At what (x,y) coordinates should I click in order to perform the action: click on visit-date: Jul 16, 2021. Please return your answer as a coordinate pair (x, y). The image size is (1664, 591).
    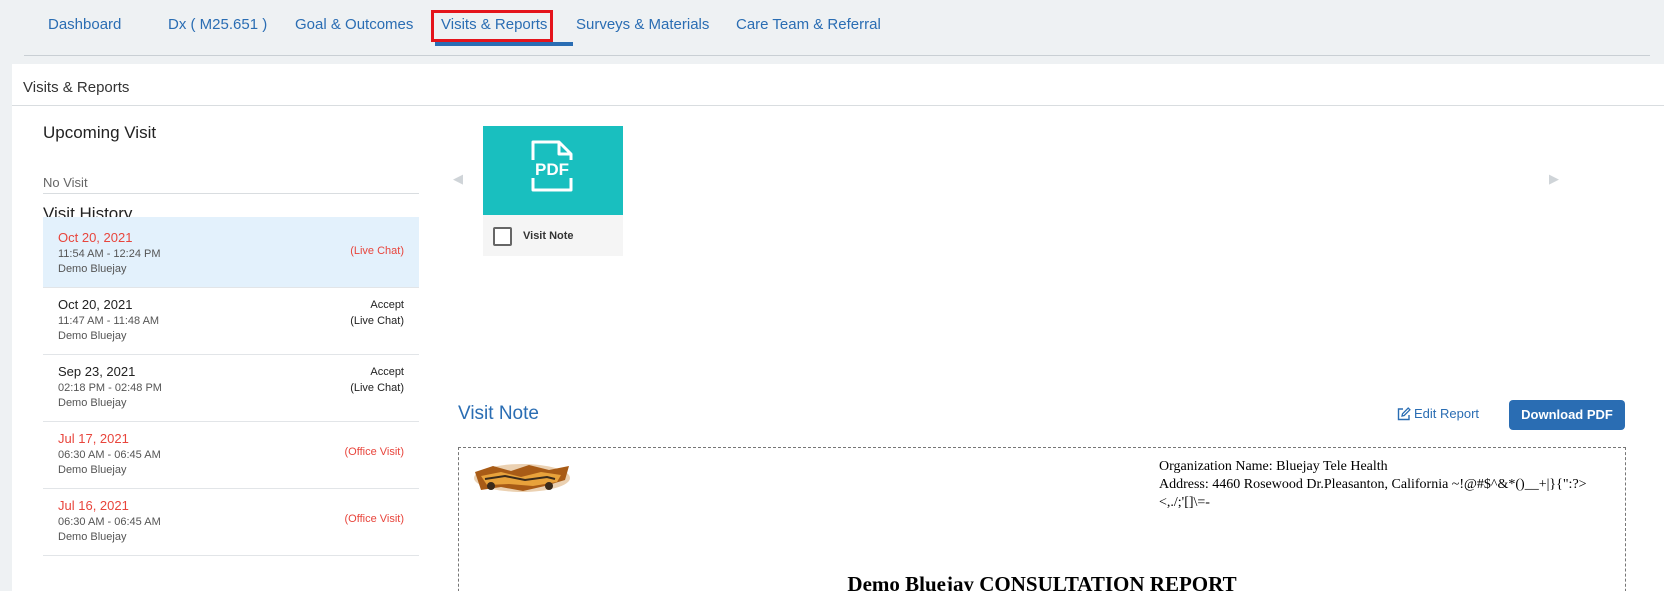
    Looking at the image, I should click on (93, 505).